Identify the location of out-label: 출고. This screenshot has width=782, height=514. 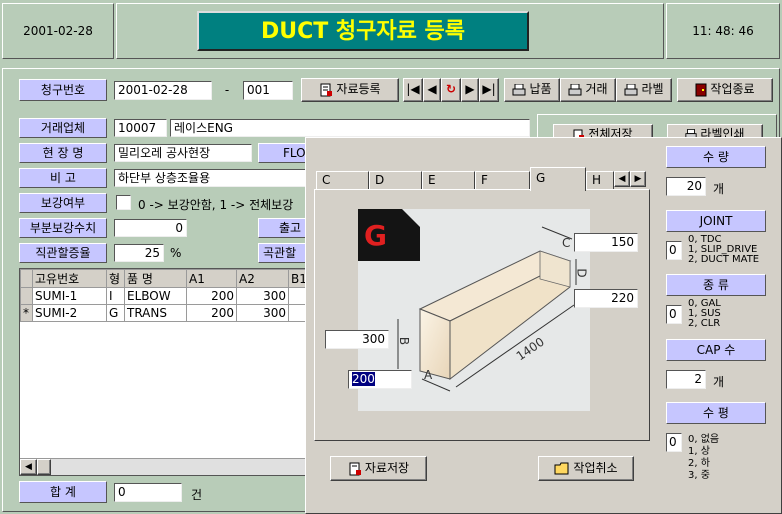
(283, 228).